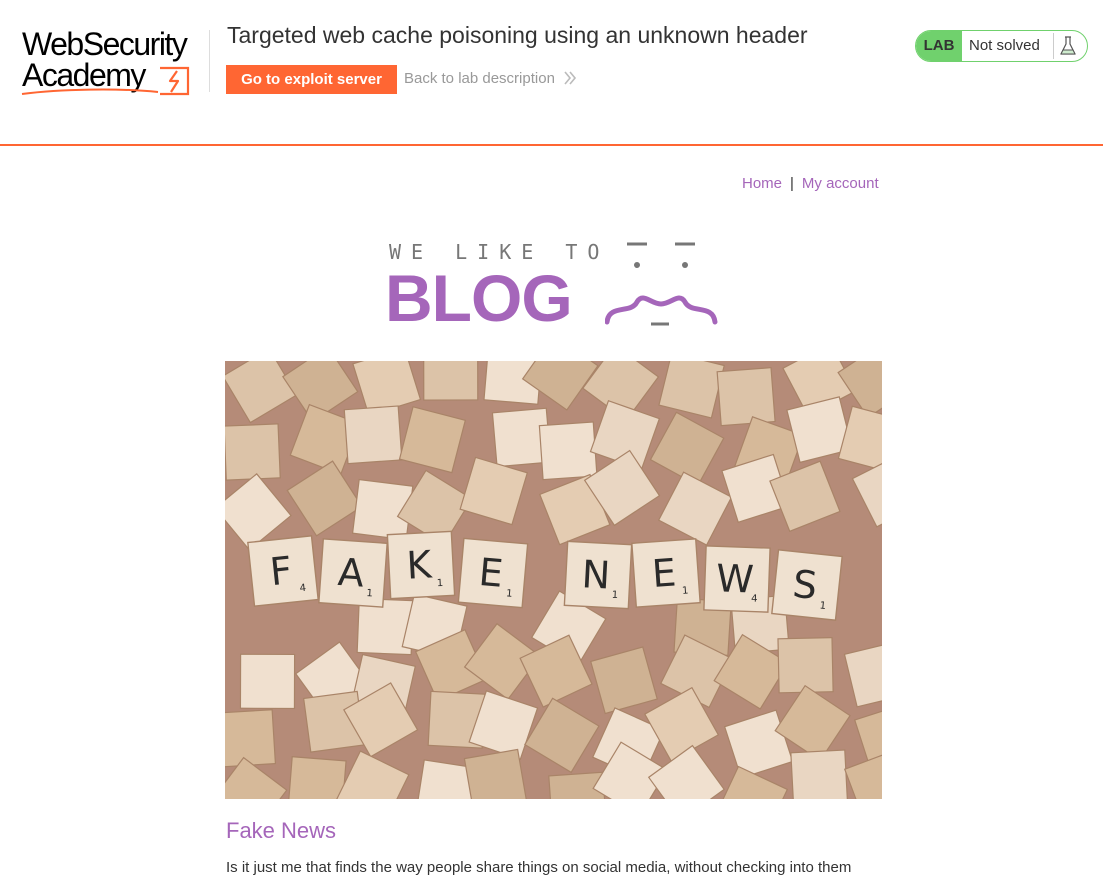 This screenshot has height=876, width=1103. I want to click on word-tile: A1, so click(353, 573).